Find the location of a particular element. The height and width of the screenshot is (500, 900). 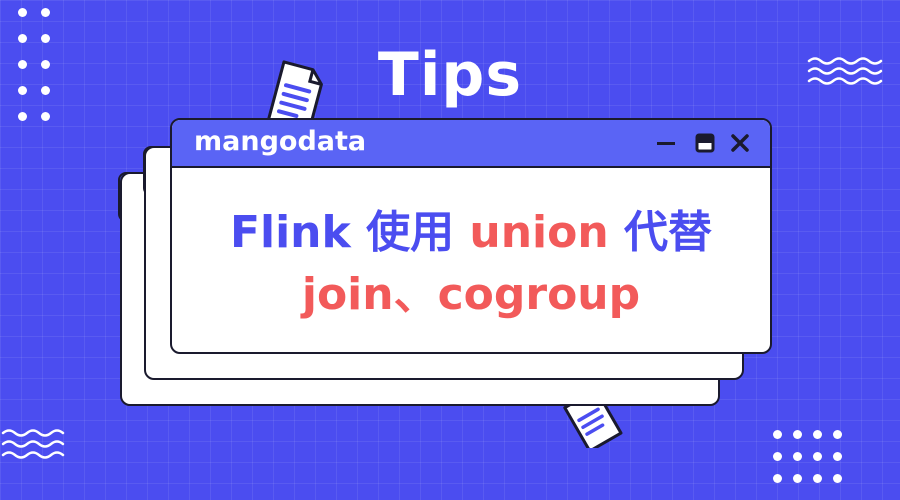

window-titlebar: mangodata is located at coordinates (471, 144).